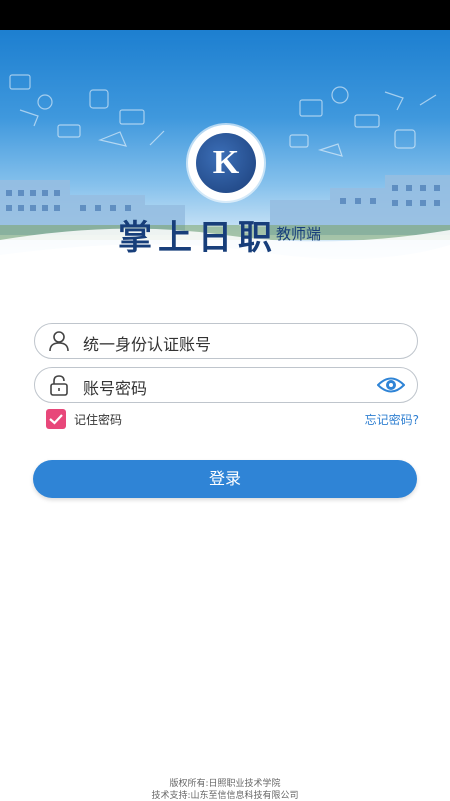 The width and height of the screenshot is (450, 801). What do you see at coordinates (198, 238) in the screenshot?
I see `app-title: 掌上日职` at bounding box center [198, 238].